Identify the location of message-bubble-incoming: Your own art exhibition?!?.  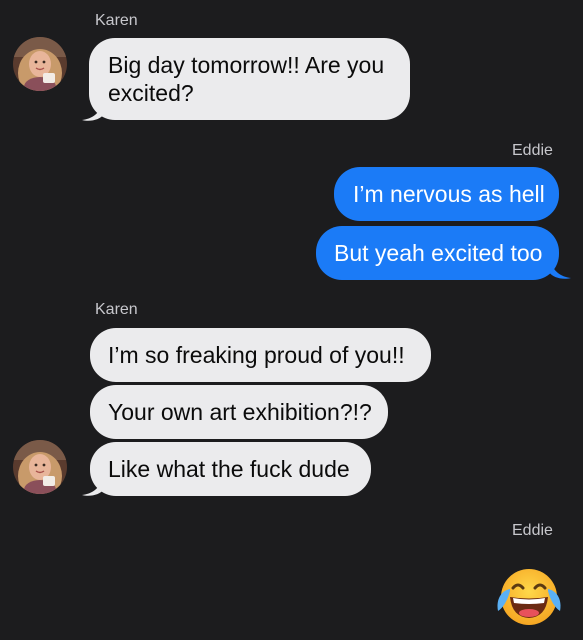
(239, 412).